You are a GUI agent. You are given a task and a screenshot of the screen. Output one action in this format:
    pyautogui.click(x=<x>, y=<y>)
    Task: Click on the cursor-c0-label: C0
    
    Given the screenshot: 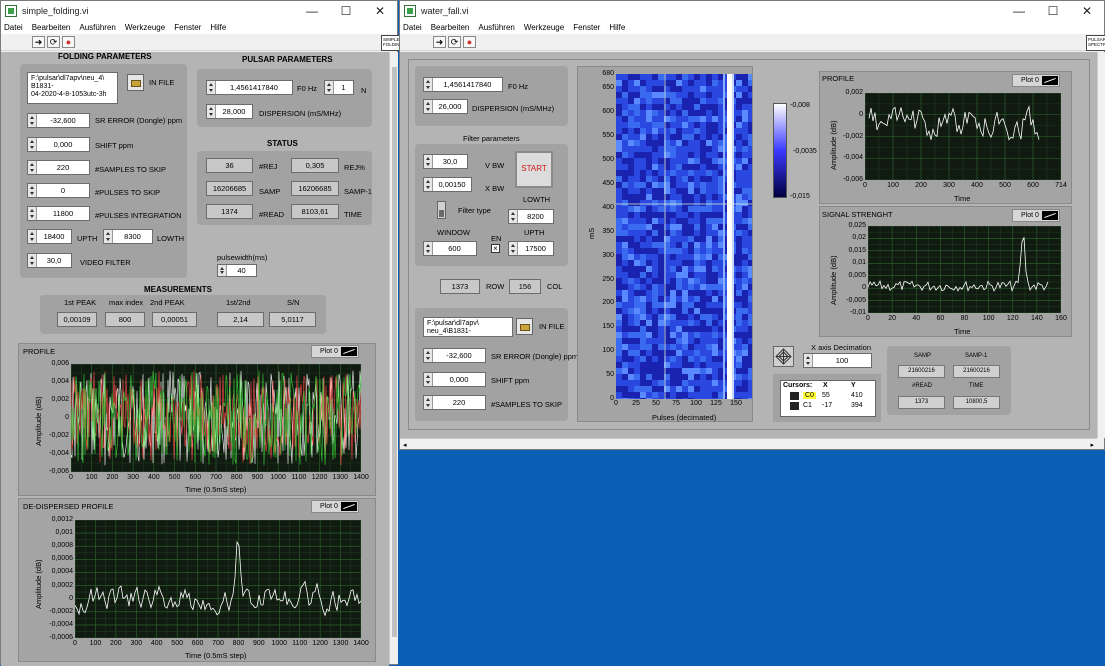 What is the action you would take?
    pyautogui.click(x=809, y=395)
    